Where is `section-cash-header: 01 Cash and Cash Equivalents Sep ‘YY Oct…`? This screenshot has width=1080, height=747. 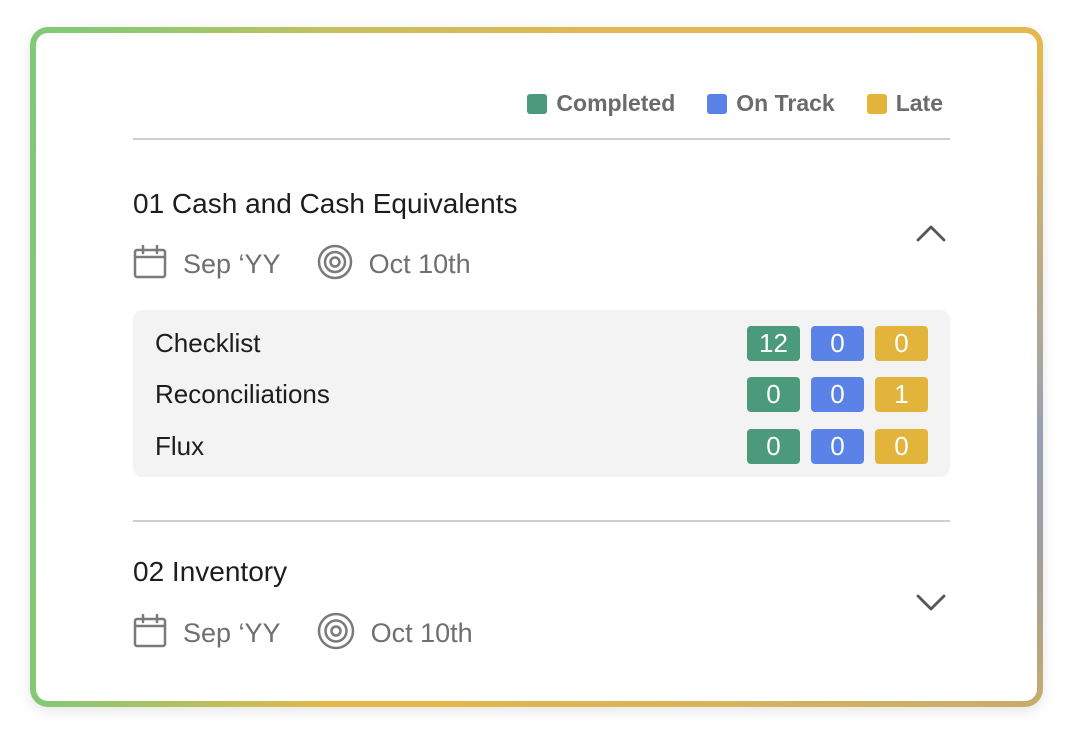
section-cash-header: 01 Cash and Cash Equivalents Sep ‘YY Oct… is located at coordinates (541, 236).